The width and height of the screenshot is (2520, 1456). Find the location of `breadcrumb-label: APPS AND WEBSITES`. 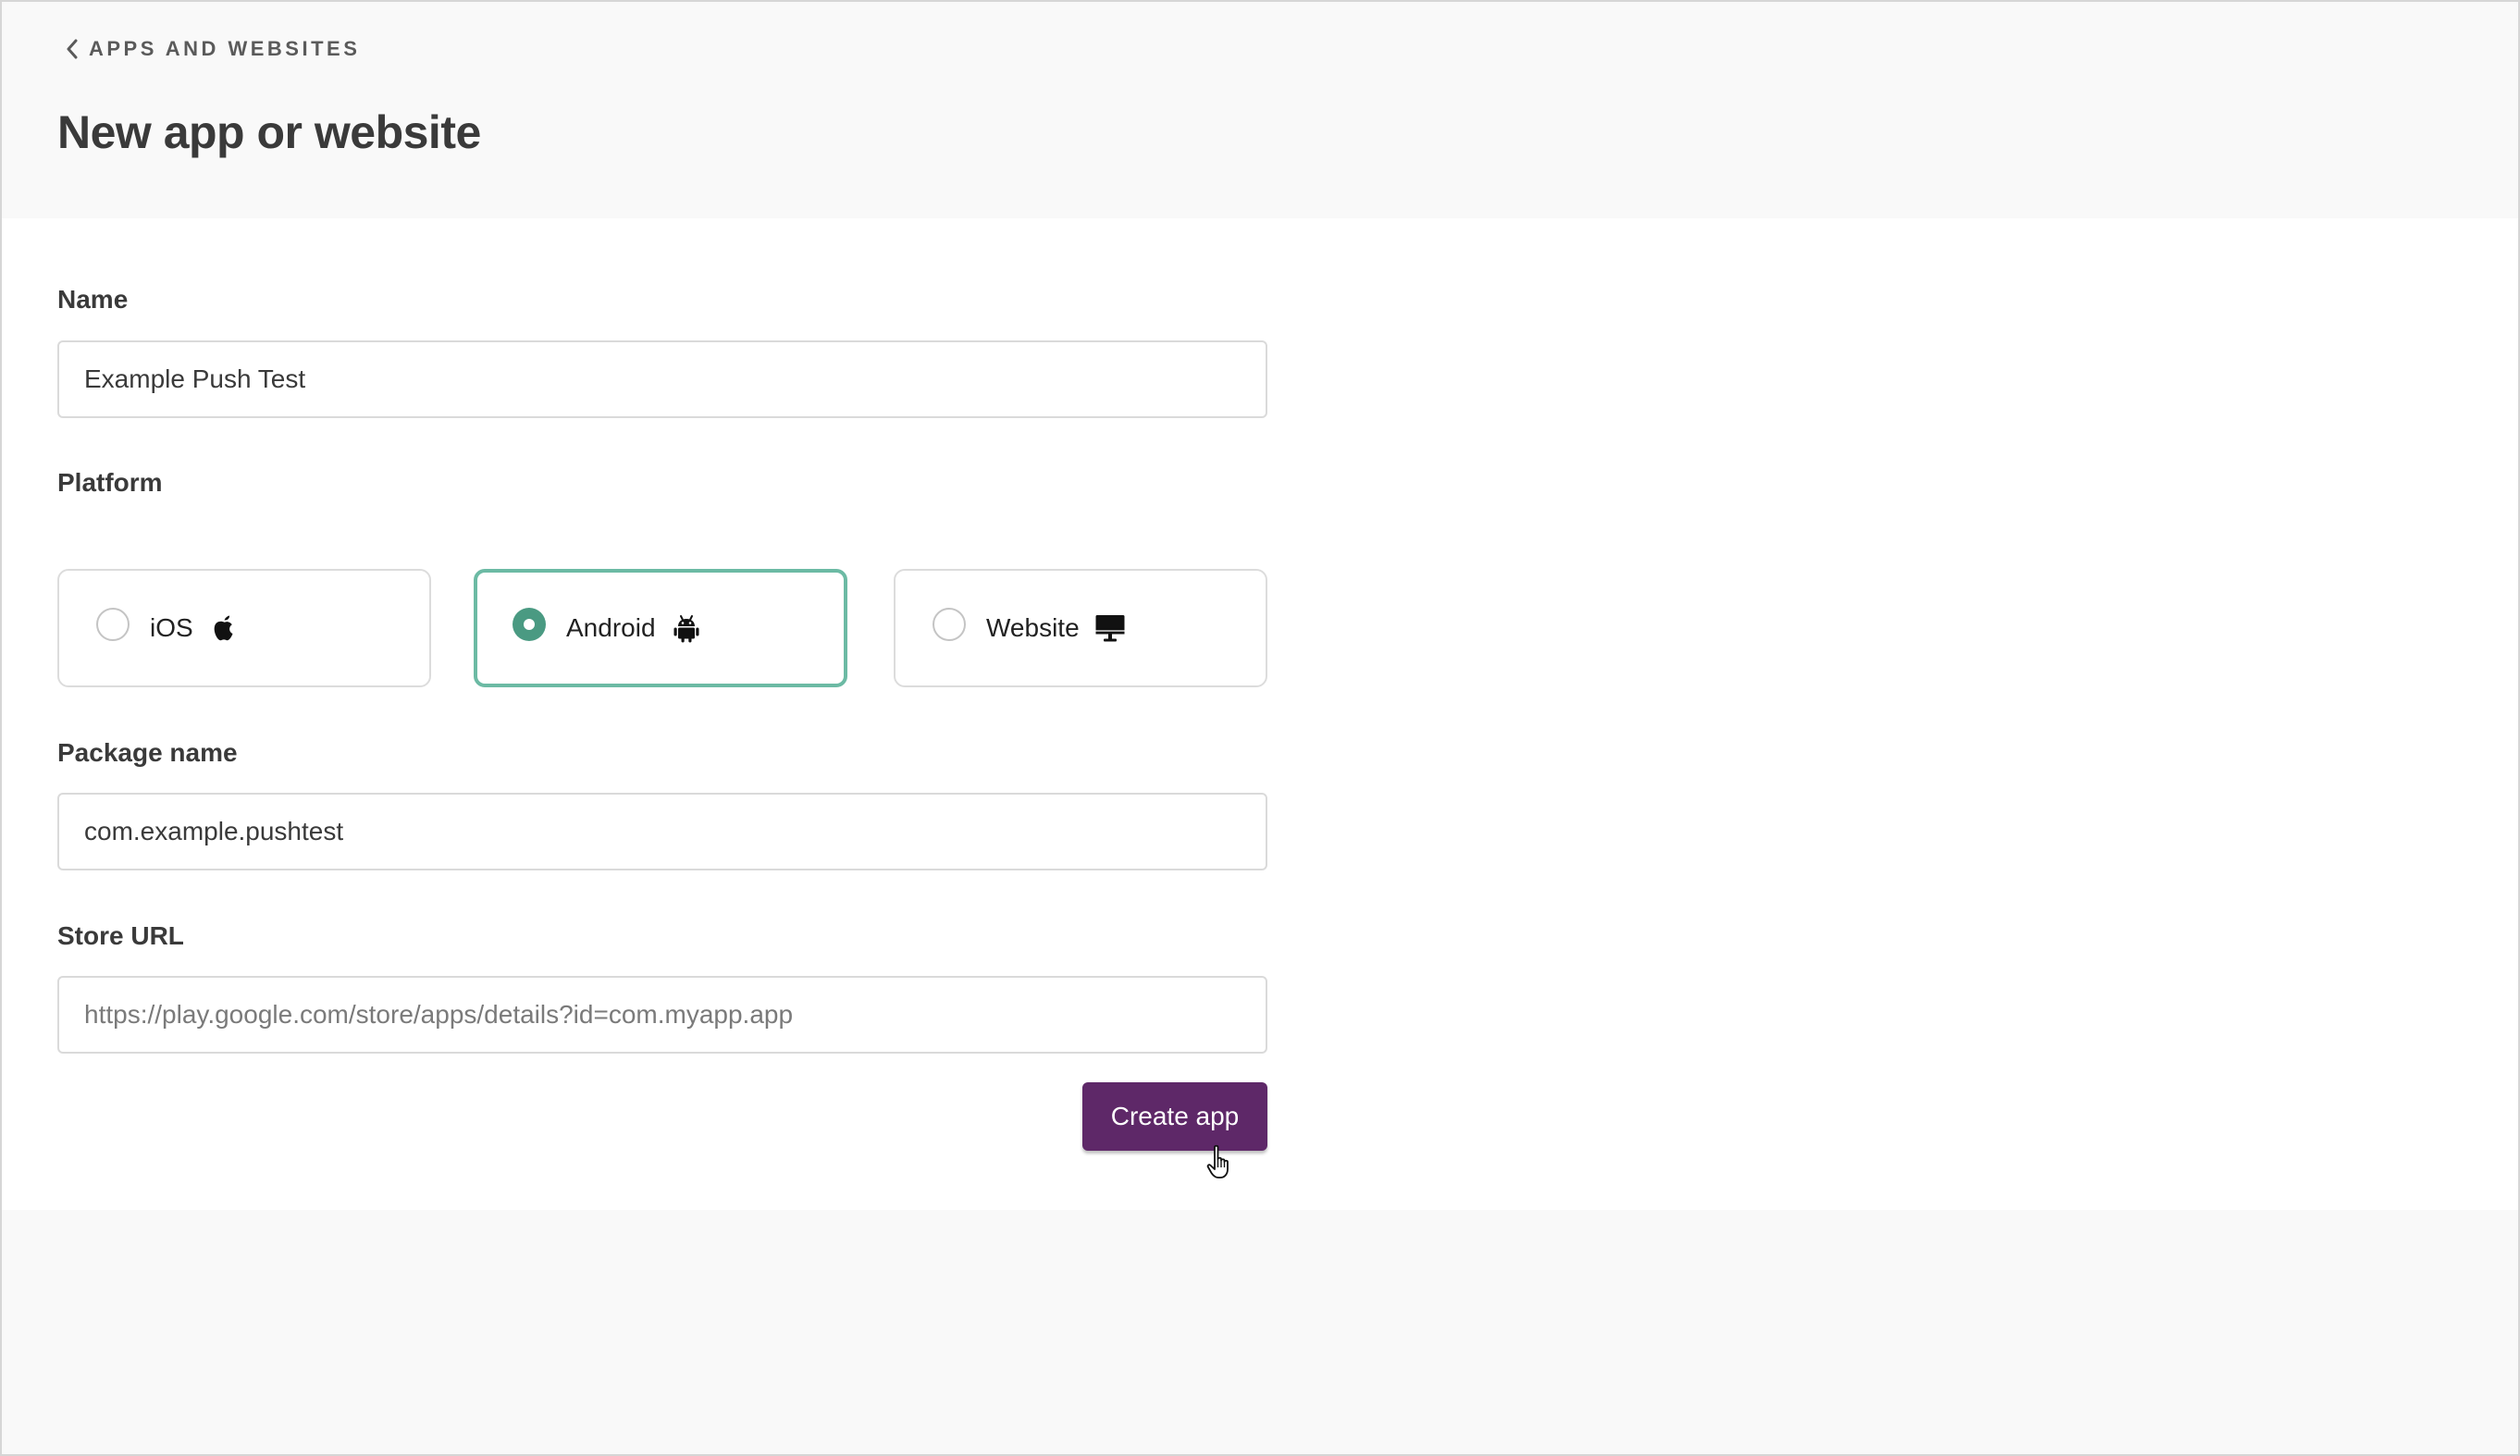

breadcrumb-label: APPS AND WEBSITES is located at coordinates (225, 48).